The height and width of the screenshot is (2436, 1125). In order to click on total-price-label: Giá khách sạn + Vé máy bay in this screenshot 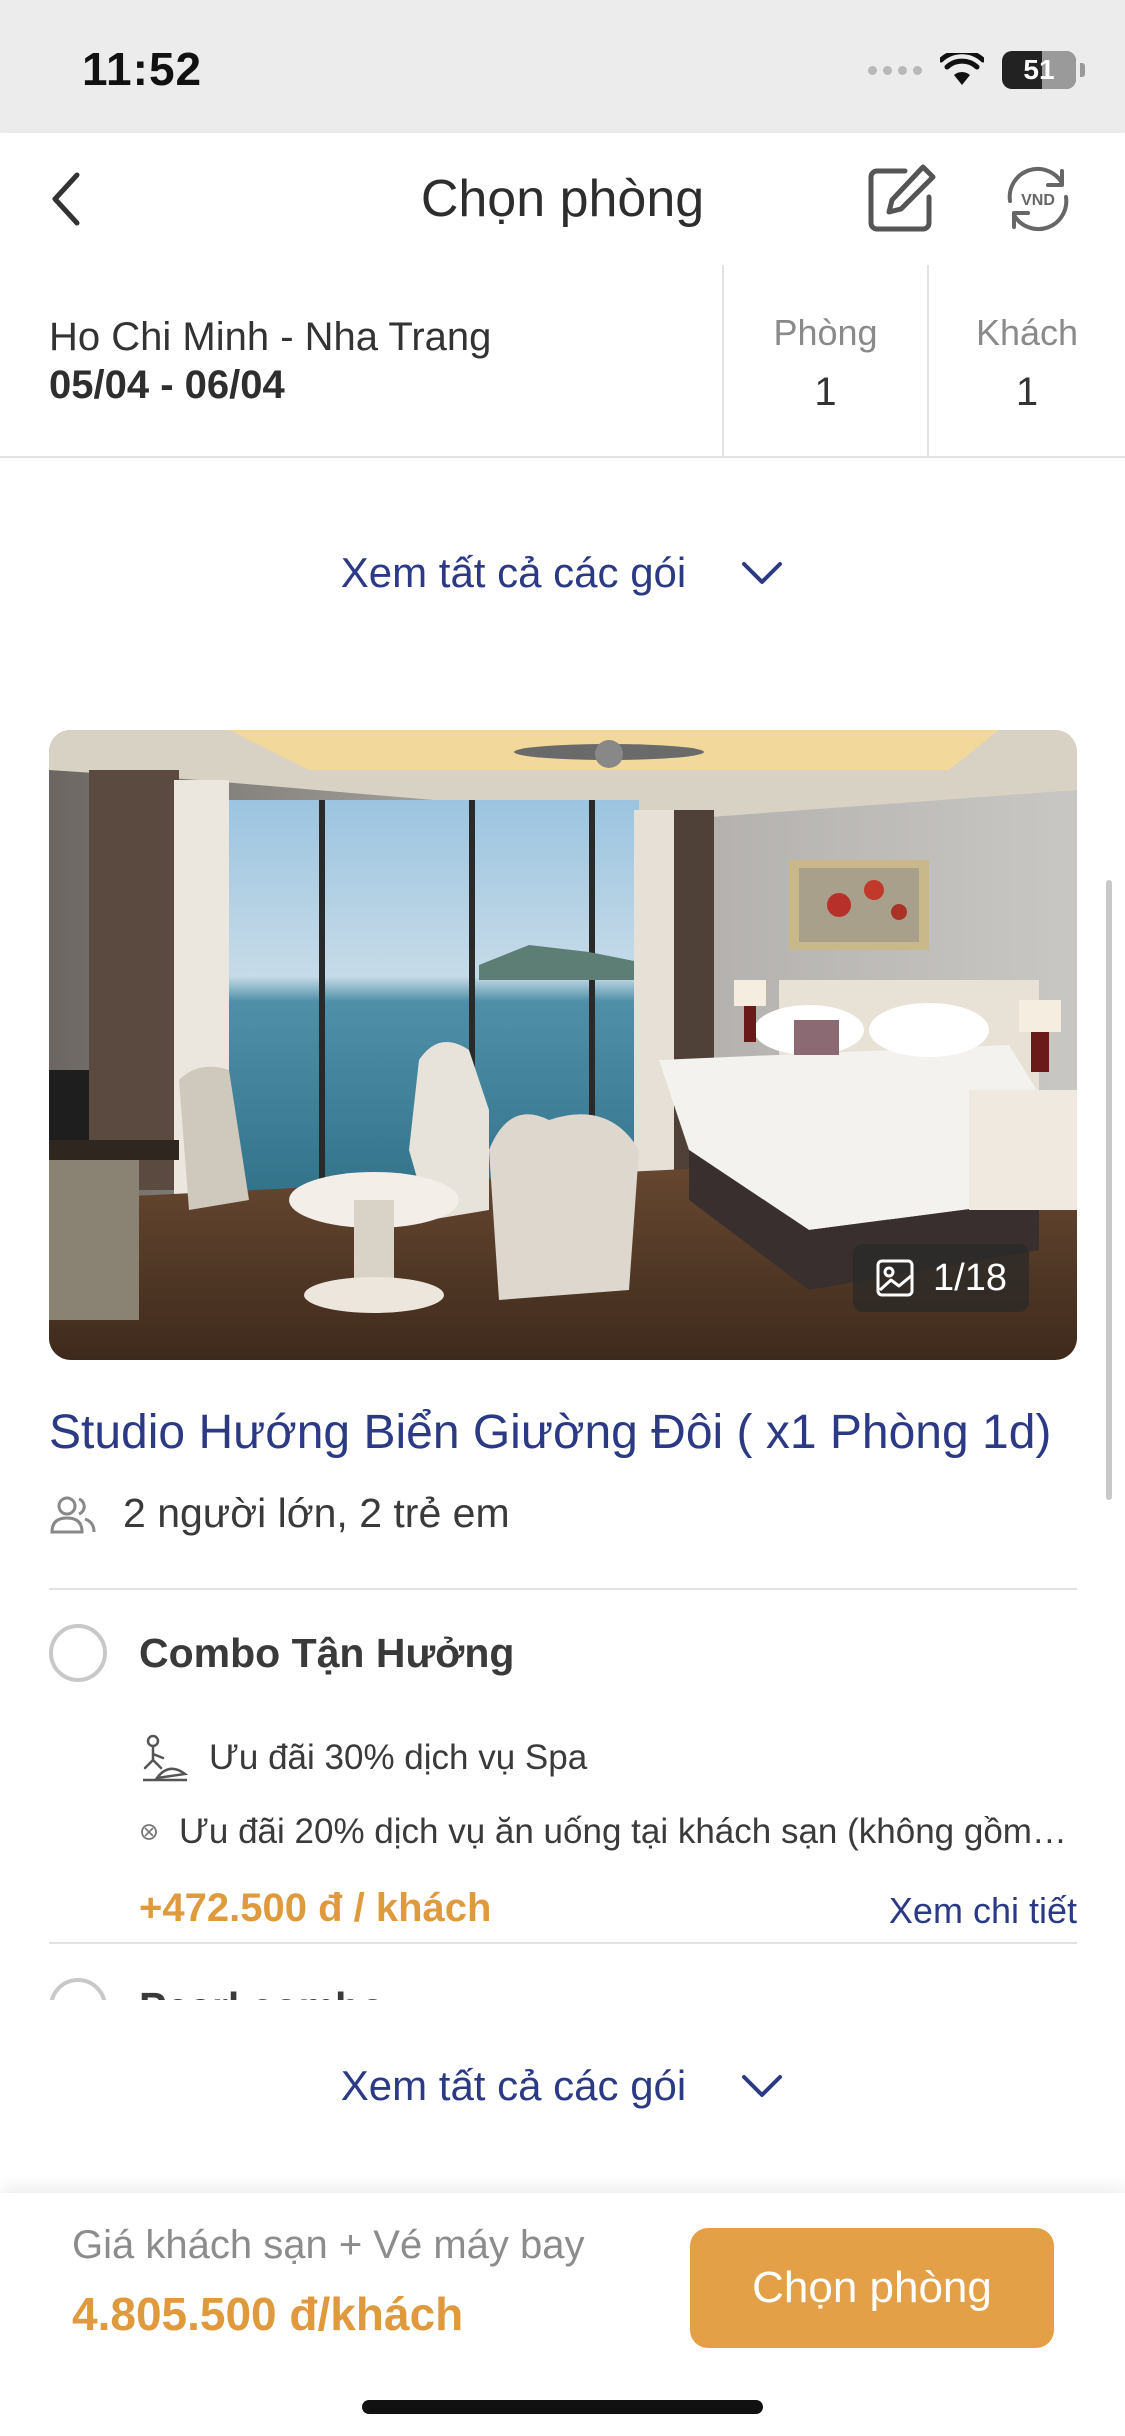, I will do `click(328, 2245)`.